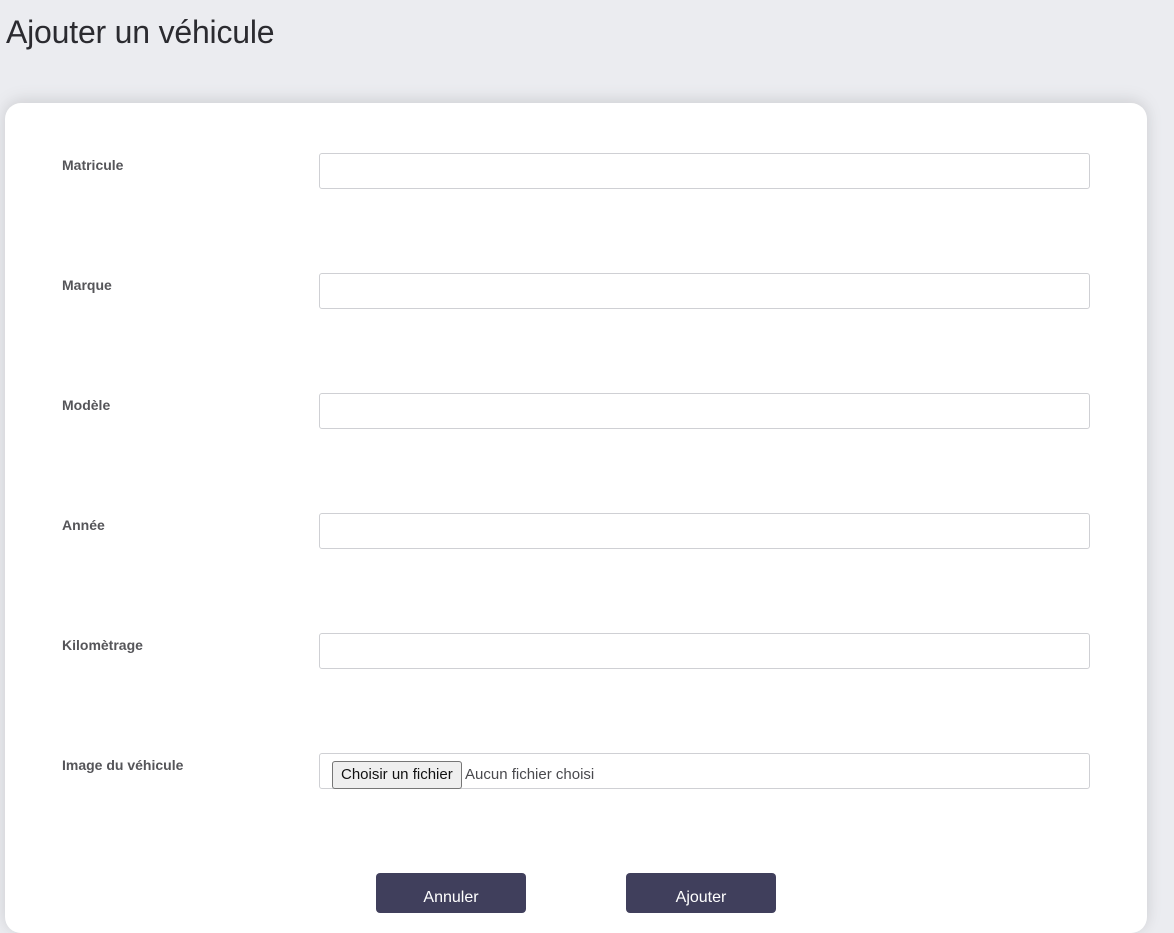 Image resolution: width=1174 pixels, height=933 pixels. What do you see at coordinates (123, 765) in the screenshot?
I see `image-label: Image du véhicule` at bounding box center [123, 765].